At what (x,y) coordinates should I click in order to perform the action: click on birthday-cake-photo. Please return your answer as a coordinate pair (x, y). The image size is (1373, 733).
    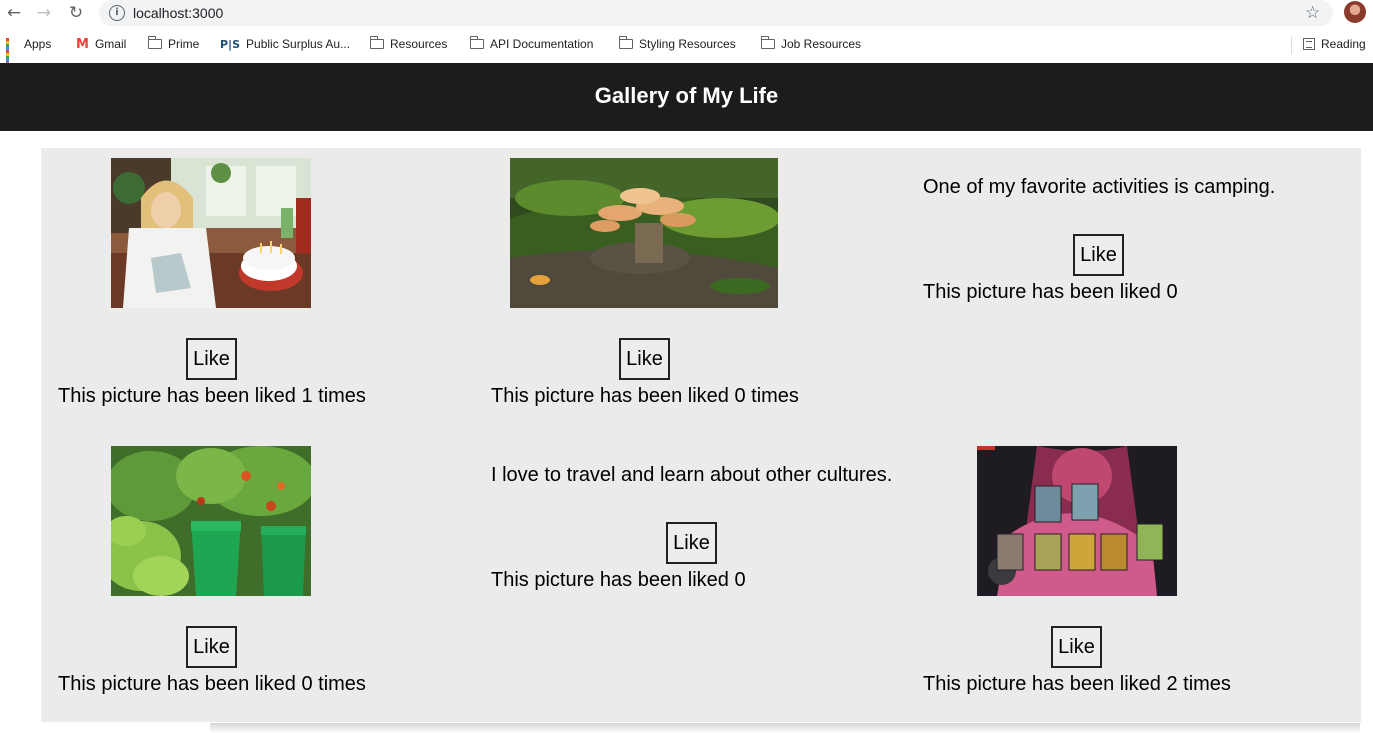
    Looking at the image, I should click on (211, 233).